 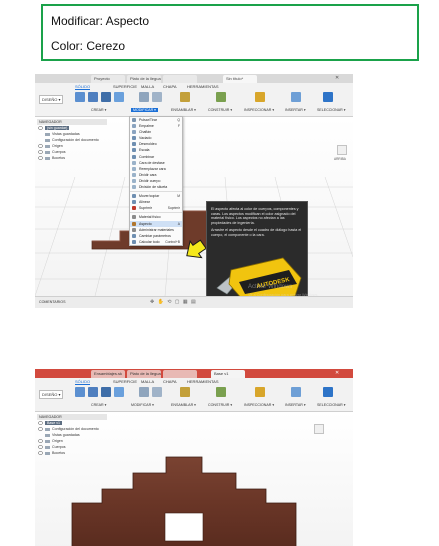 I want to click on shell-icon, so click(x=134, y=138).